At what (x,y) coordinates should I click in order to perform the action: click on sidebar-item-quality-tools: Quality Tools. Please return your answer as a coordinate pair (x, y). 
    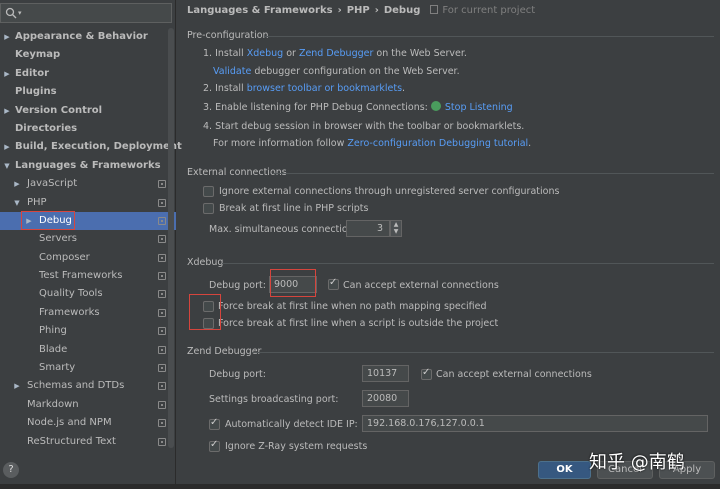
    Looking at the image, I should click on (88, 294).